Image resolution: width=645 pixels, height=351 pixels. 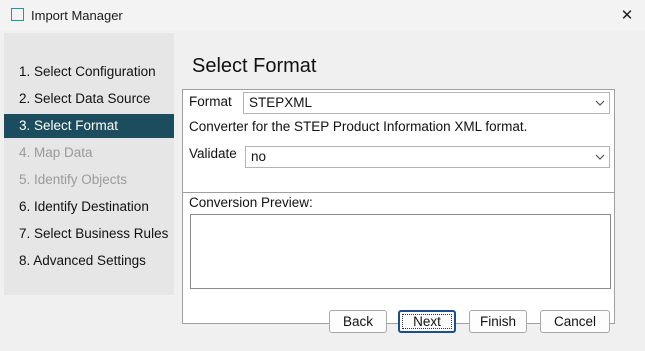 What do you see at coordinates (89, 72) in the screenshot?
I see `step-select-configuration: 1. Select Configuration` at bounding box center [89, 72].